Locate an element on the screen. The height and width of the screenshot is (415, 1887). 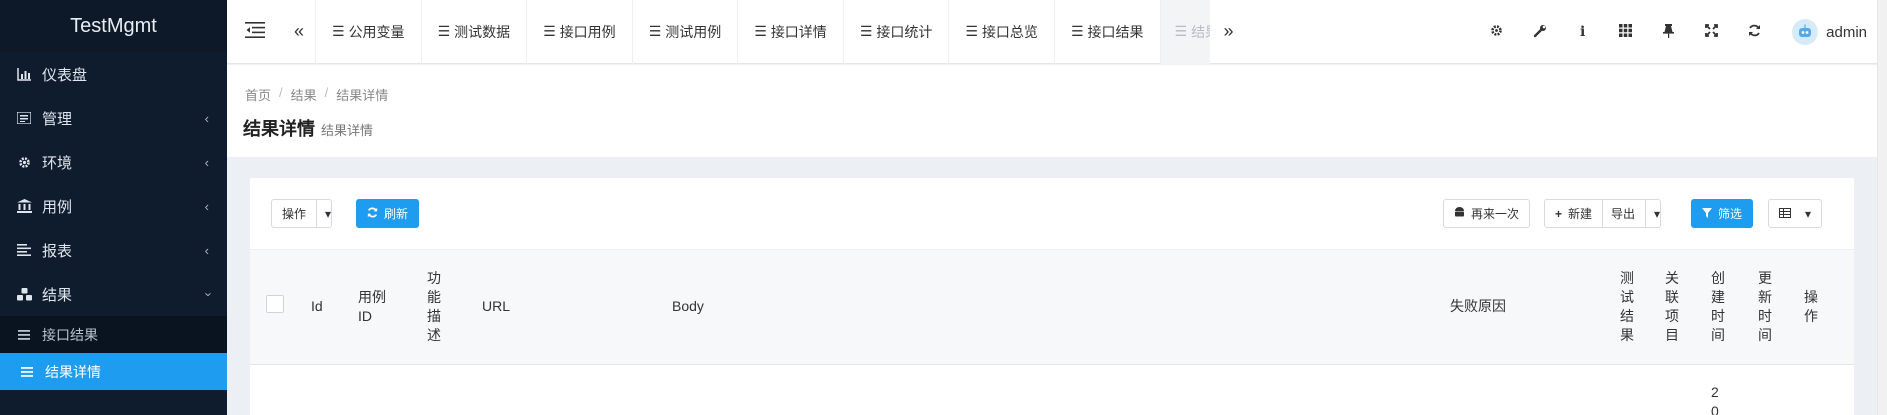
created-time-cell: 20 is located at coordinates (1726, 389).